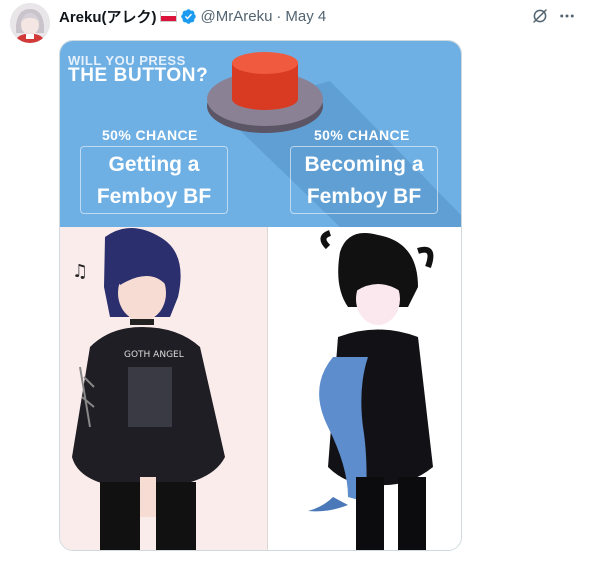  I want to click on question-line-2: THE BUTTON?, so click(138, 75).